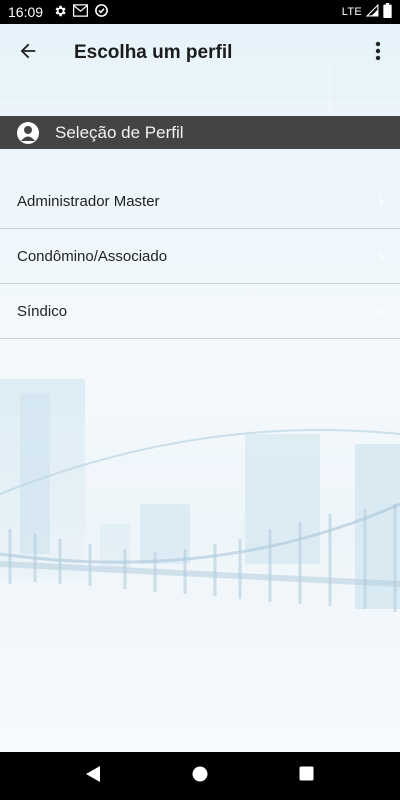  Describe the element at coordinates (92, 256) in the screenshot. I see `profile-label: Condômino/Associado` at that location.